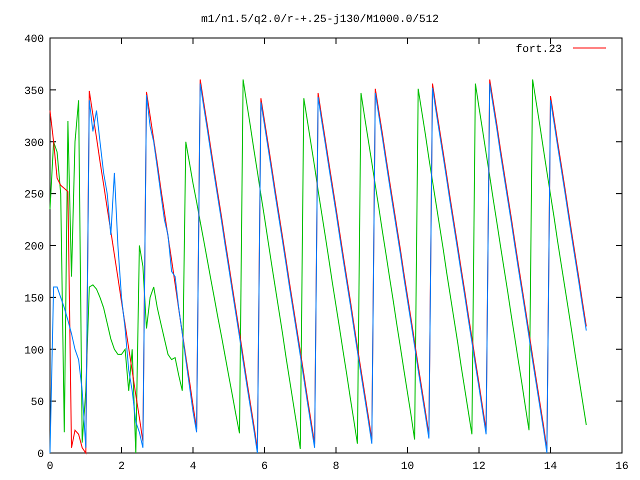 The image size is (640, 480). I want to click on y-tick-label: 100, so click(34, 351).